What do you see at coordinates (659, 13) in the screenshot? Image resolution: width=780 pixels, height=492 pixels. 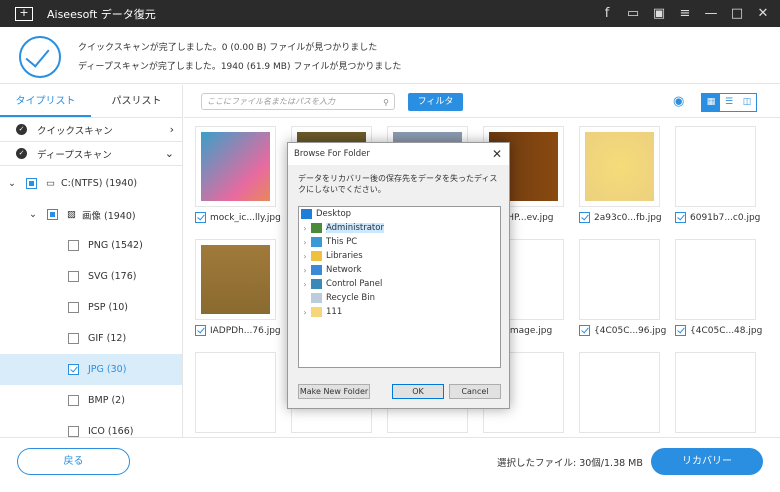 I see `save-icon: ▣` at bounding box center [659, 13].